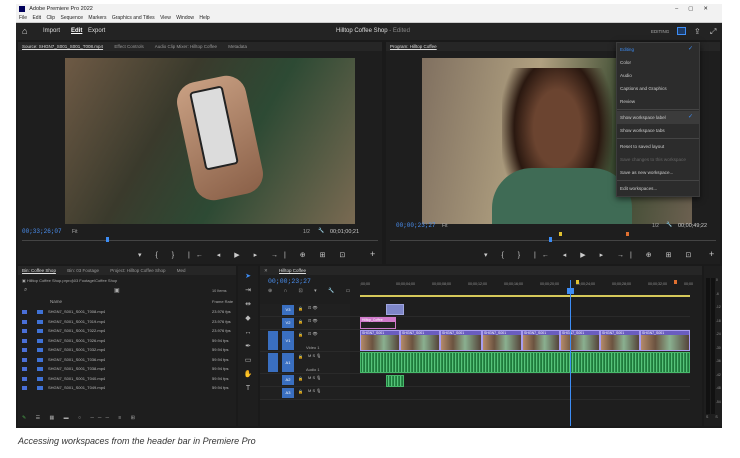  Describe the element at coordinates (128, 46) in the screenshot. I see `tab-effect-controls: Effect Controls` at that location.